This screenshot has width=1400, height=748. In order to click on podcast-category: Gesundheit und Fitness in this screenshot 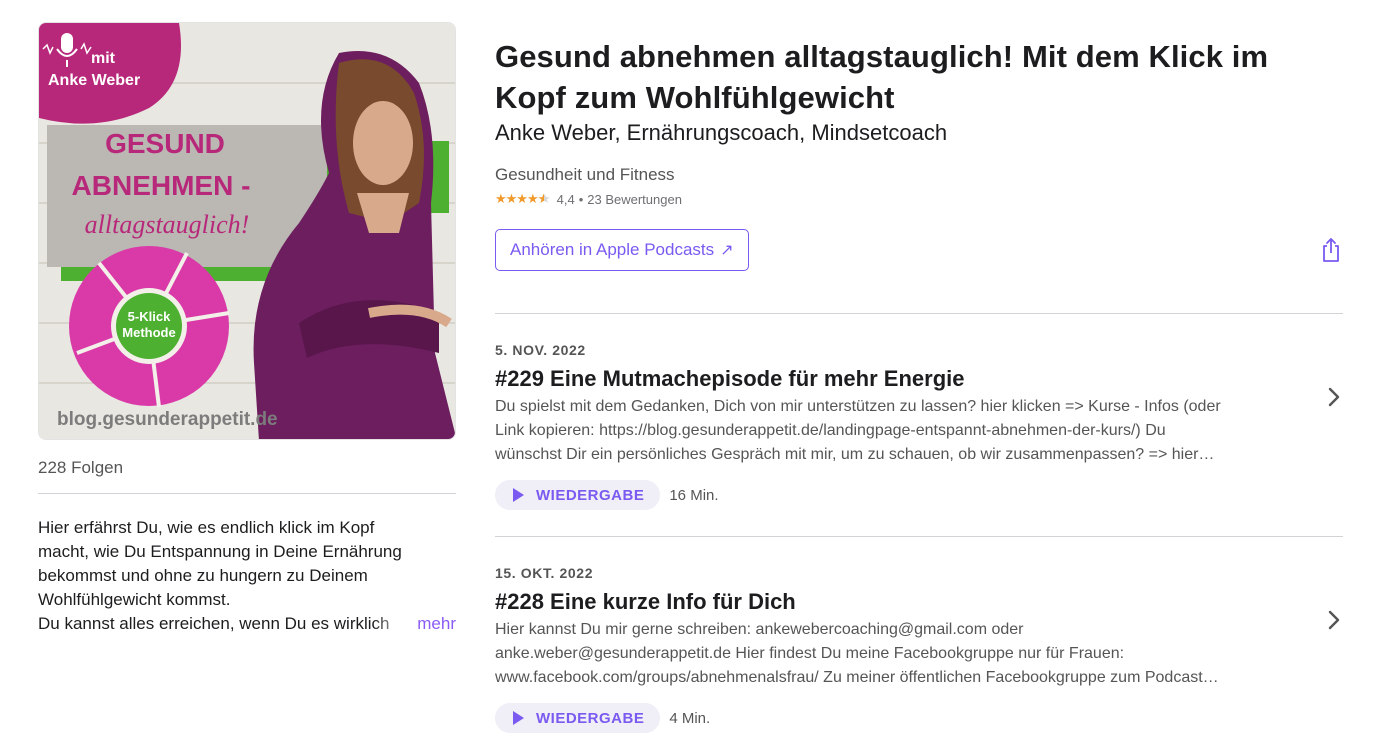, I will do `click(919, 175)`.